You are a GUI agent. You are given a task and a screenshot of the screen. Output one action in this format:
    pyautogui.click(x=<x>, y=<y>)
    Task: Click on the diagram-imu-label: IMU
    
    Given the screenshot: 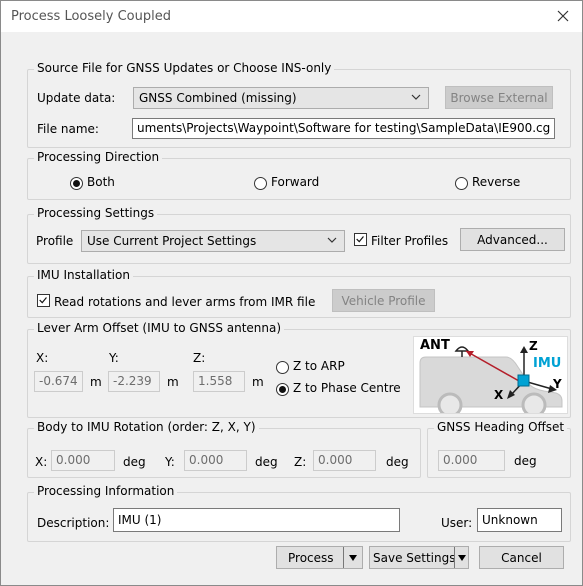 What is the action you would take?
    pyautogui.click(x=547, y=363)
    